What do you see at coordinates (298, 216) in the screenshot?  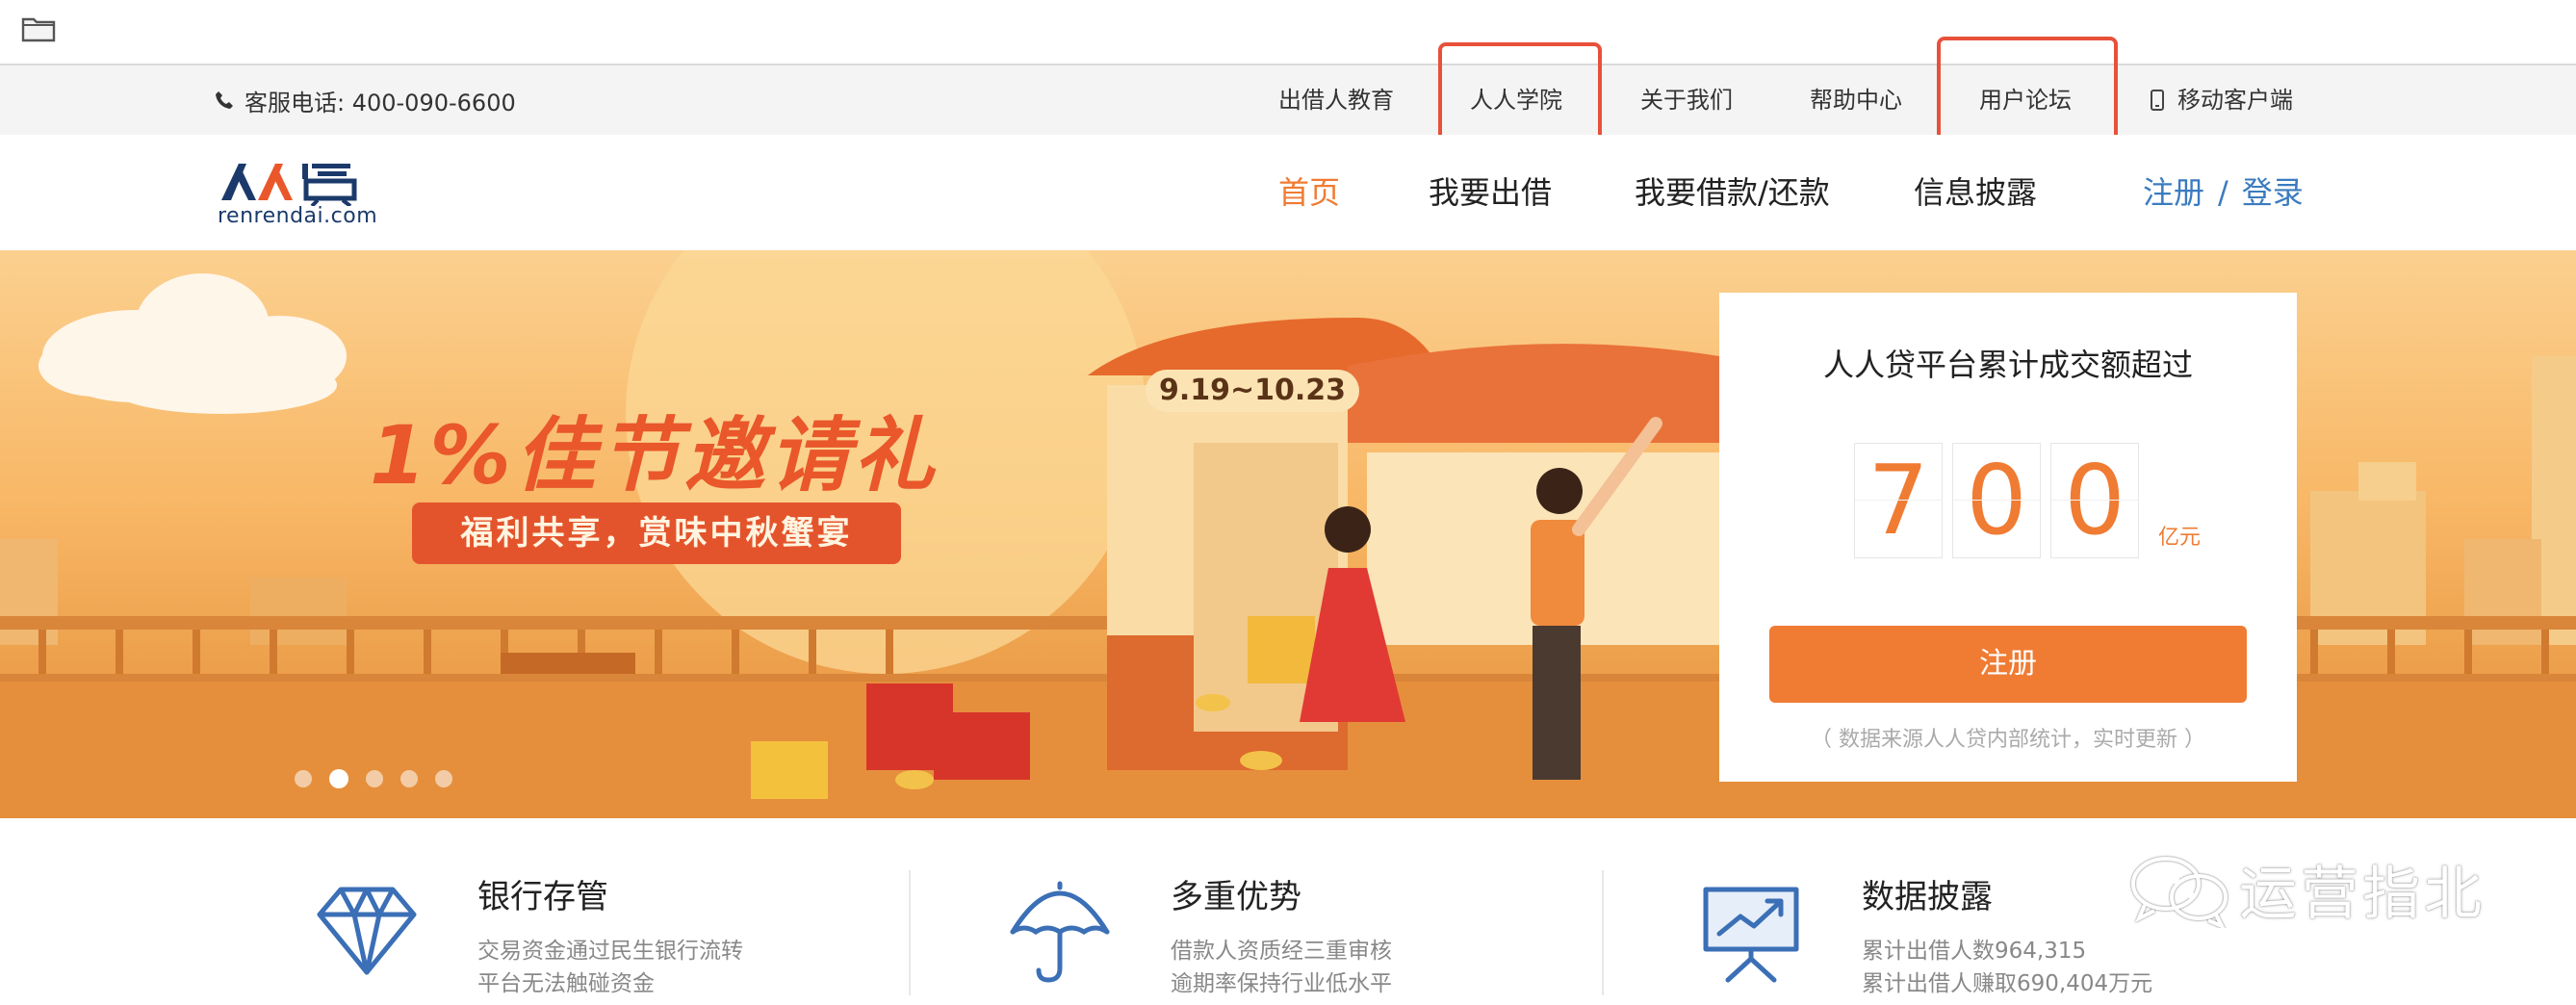 I see `logo-domain-text: renrendai.com` at bounding box center [298, 216].